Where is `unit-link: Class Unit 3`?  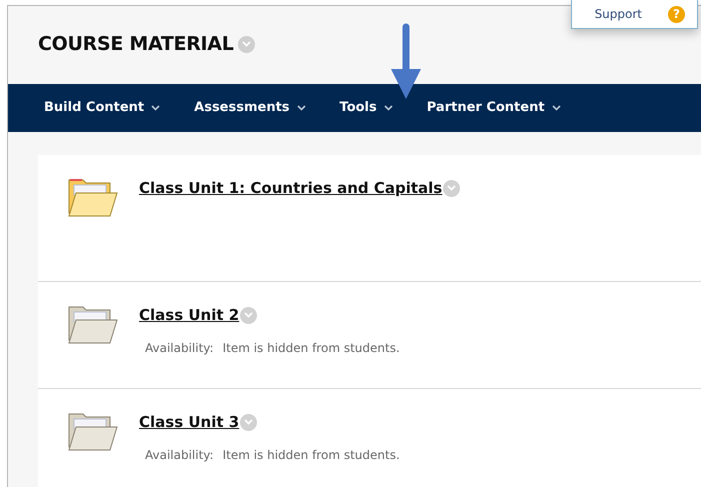 unit-link: Class Unit 3 is located at coordinates (189, 422).